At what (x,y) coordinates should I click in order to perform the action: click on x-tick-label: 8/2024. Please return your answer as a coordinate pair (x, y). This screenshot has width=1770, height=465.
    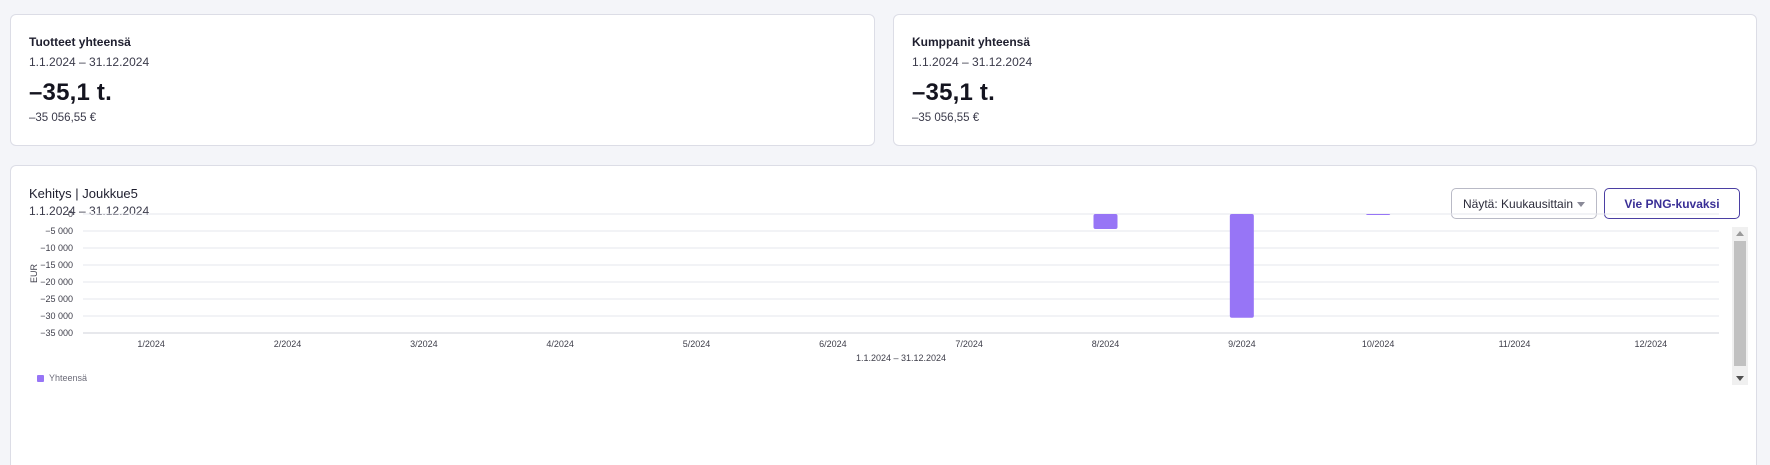
    Looking at the image, I should click on (1106, 344).